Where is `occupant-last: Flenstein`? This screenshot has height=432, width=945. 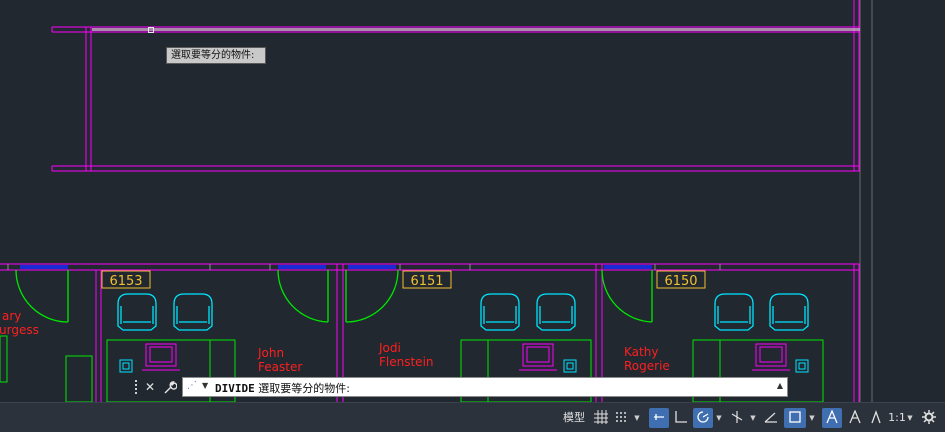 occupant-last: Flenstein is located at coordinates (406, 362).